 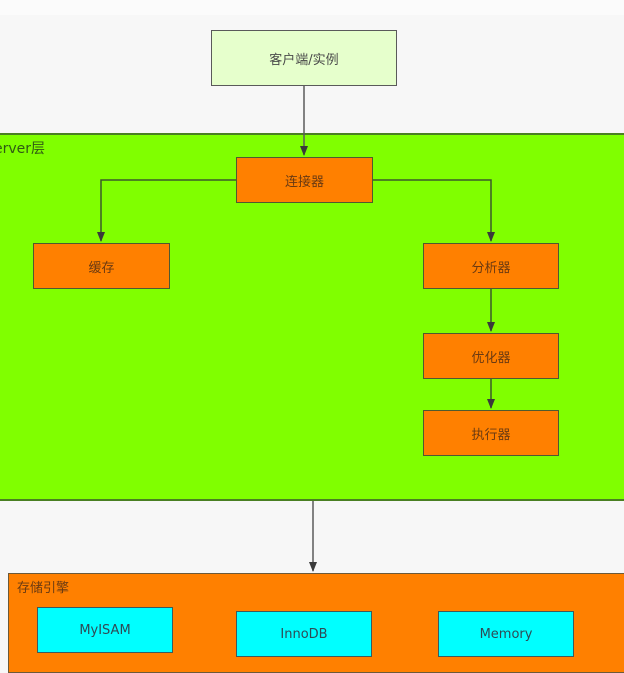 I want to click on engine-node-label: InnoDB, so click(x=304, y=634).